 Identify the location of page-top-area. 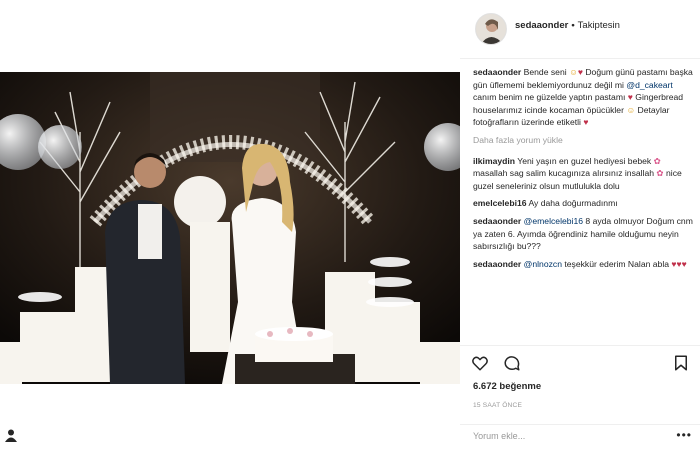
(230, 36).